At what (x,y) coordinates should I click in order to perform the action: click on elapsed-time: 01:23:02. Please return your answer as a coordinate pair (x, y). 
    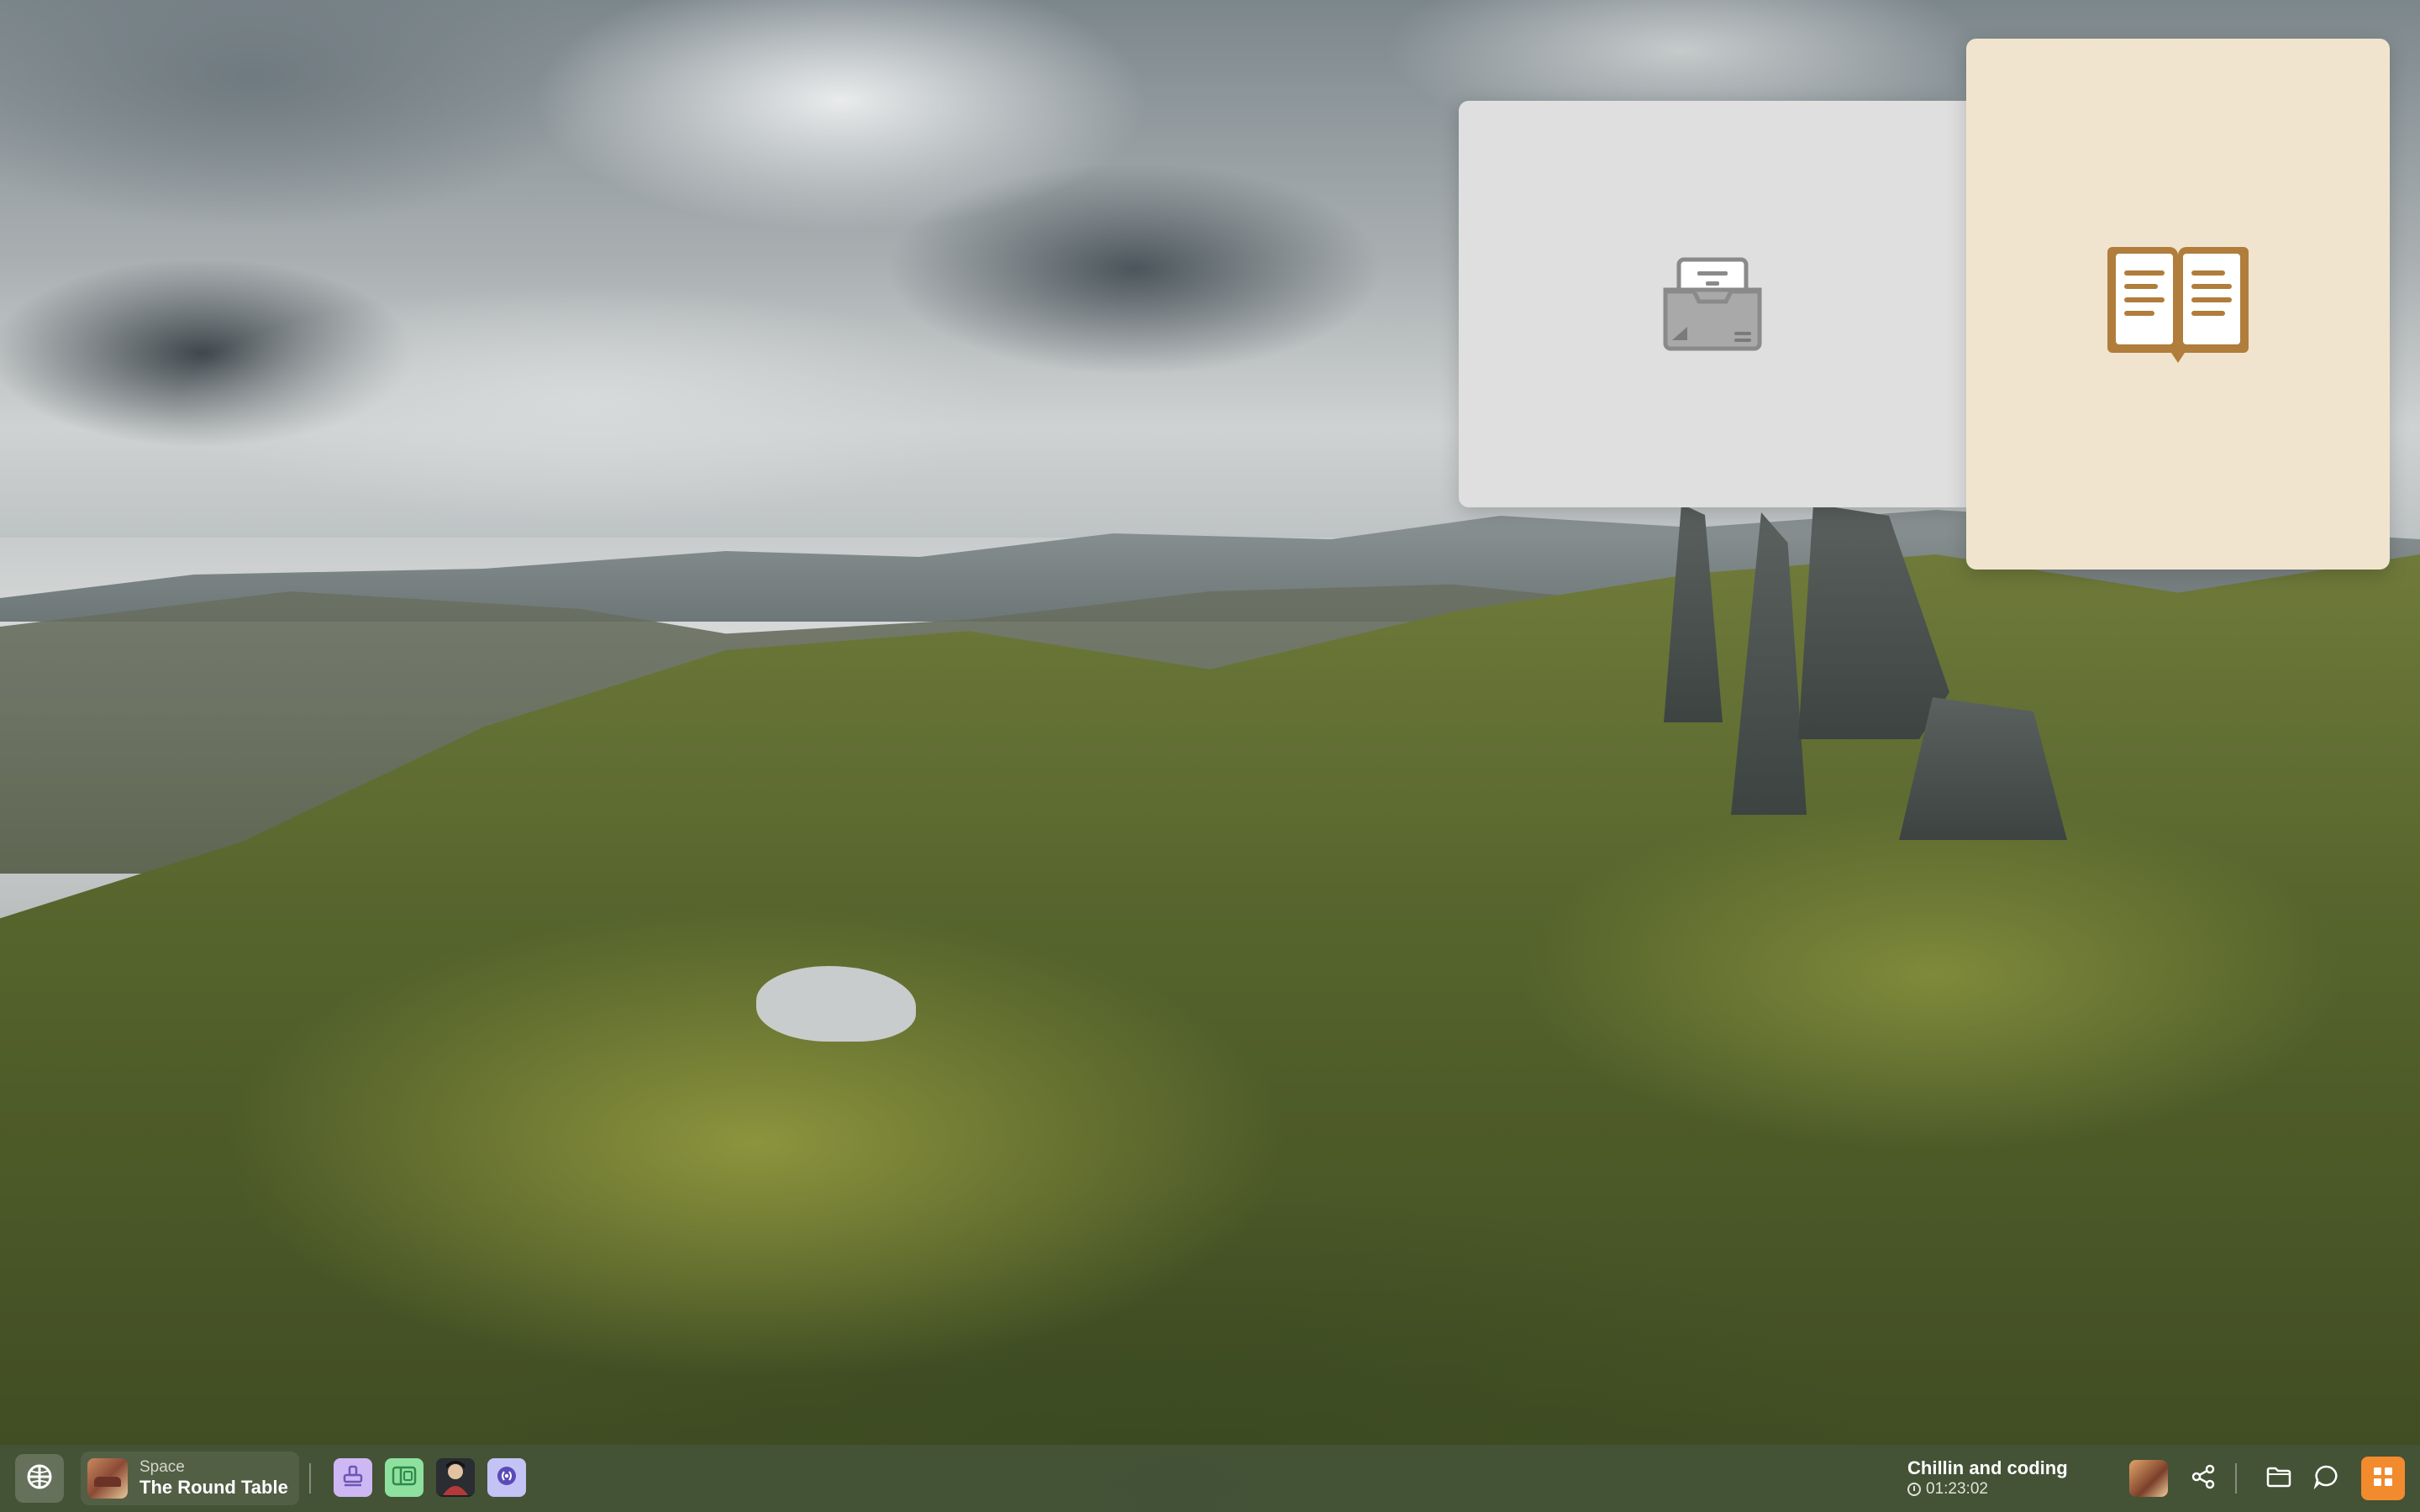
    Looking at the image, I should click on (2004, 1489).